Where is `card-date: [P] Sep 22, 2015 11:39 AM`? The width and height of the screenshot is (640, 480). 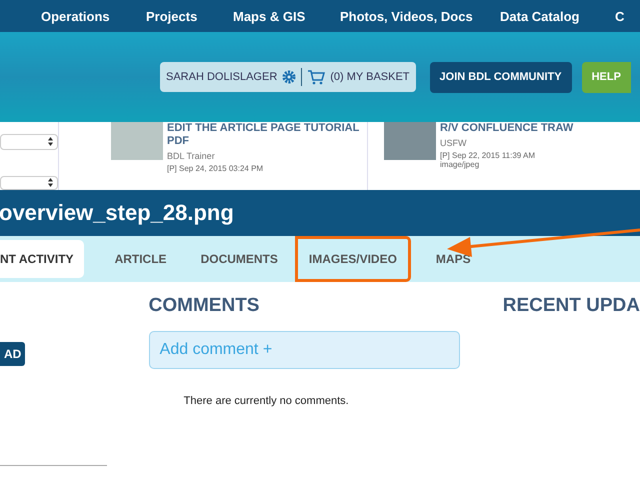
card-date: [P] Sep 22, 2015 11:39 AM is located at coordinates (488, 155).